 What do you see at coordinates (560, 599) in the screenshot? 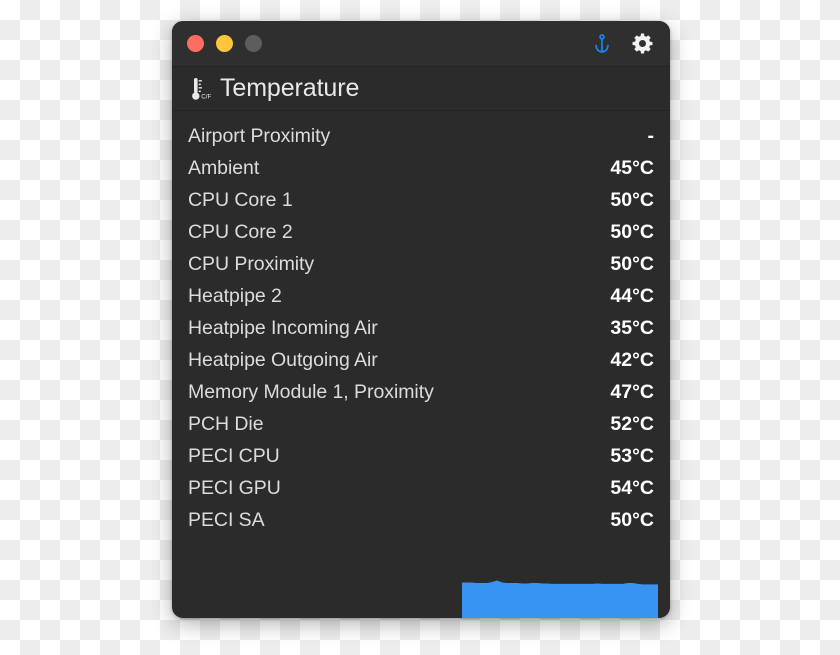
I see `sparkline-area` at bounding box center [560, 599].